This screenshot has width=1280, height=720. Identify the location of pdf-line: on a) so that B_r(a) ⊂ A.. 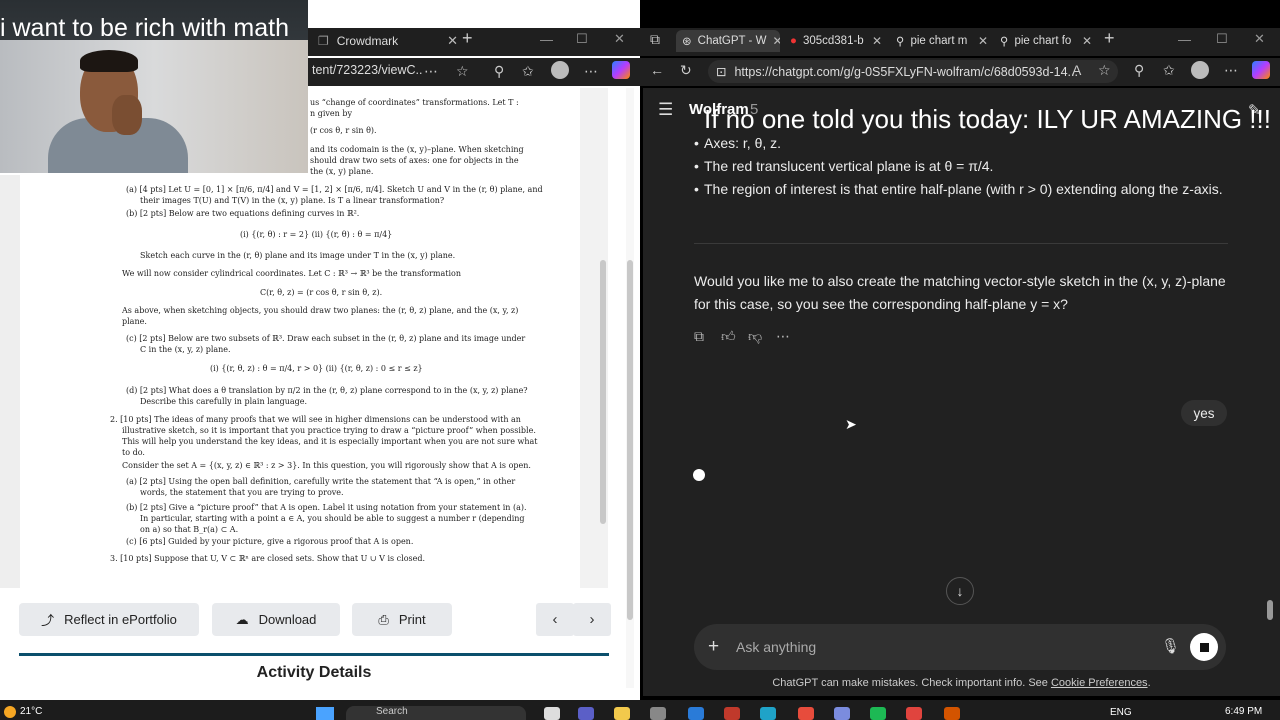
(189, 529).